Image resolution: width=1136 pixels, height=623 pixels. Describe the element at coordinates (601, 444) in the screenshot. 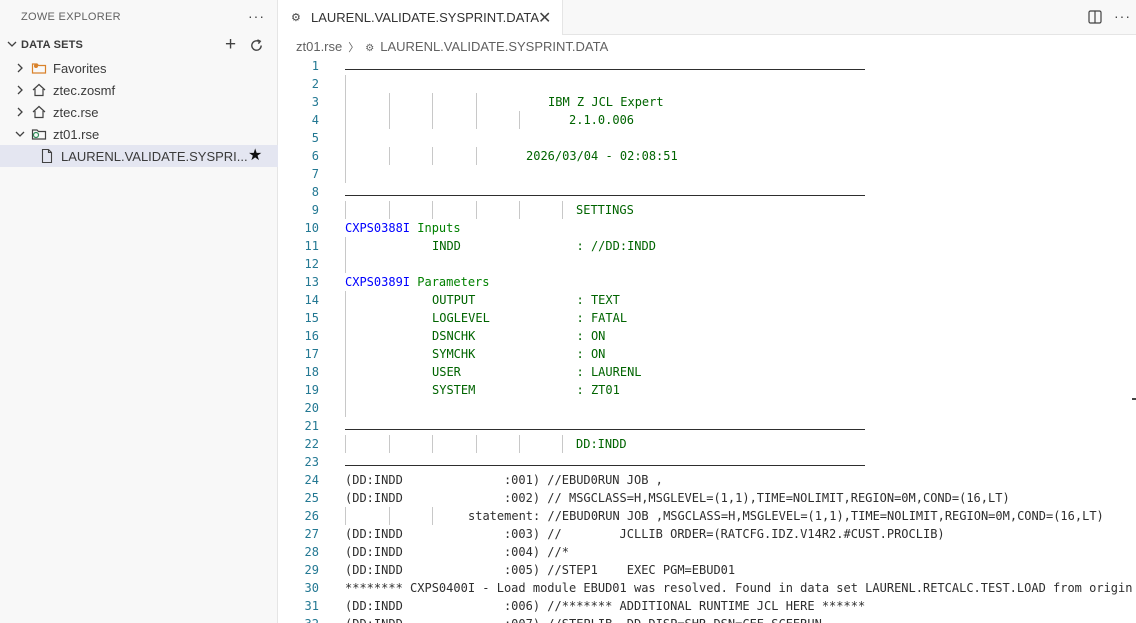

I see `code-text: DD:INDD` at that location.